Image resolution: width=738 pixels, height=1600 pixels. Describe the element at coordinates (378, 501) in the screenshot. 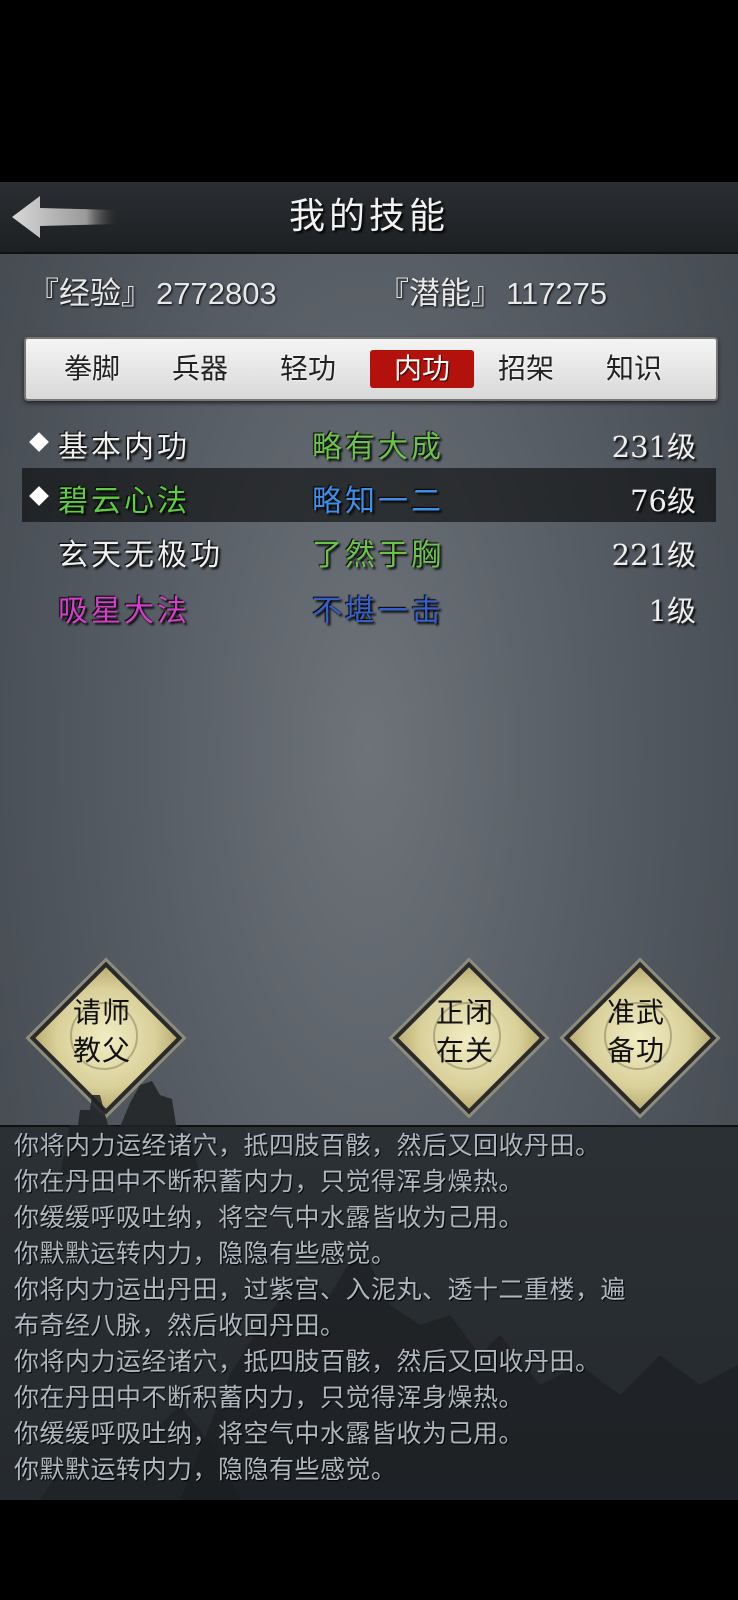

I see `skill-rank: 略知一二` at that location.